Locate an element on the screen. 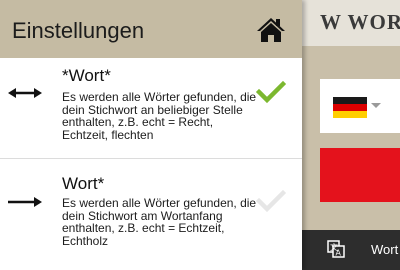 The height and width of the screenshot is (270, 400). language-selector is located at coordinates (360, 106).